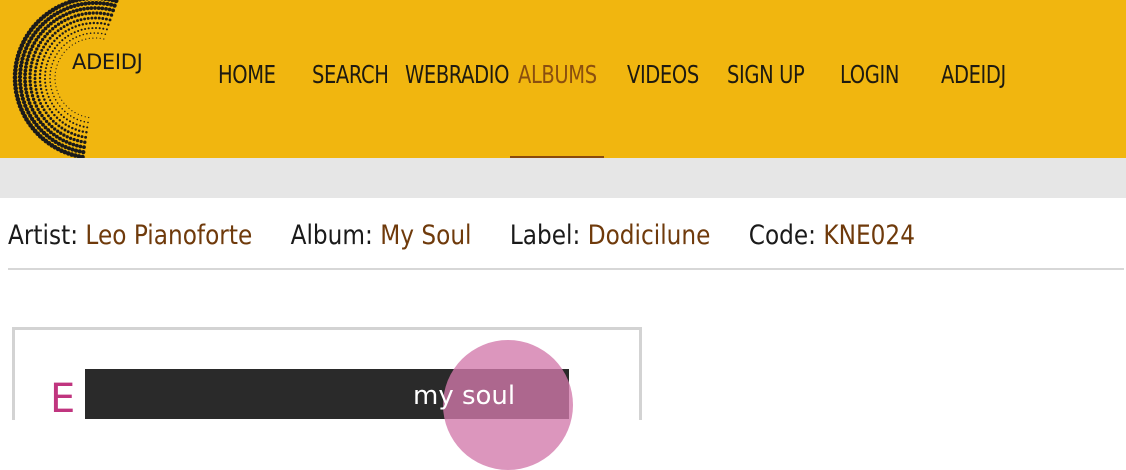 The height and width of the screenshot is (470, 1126). I want to click on nav-albums: ALBUMS, so click(557, 75).